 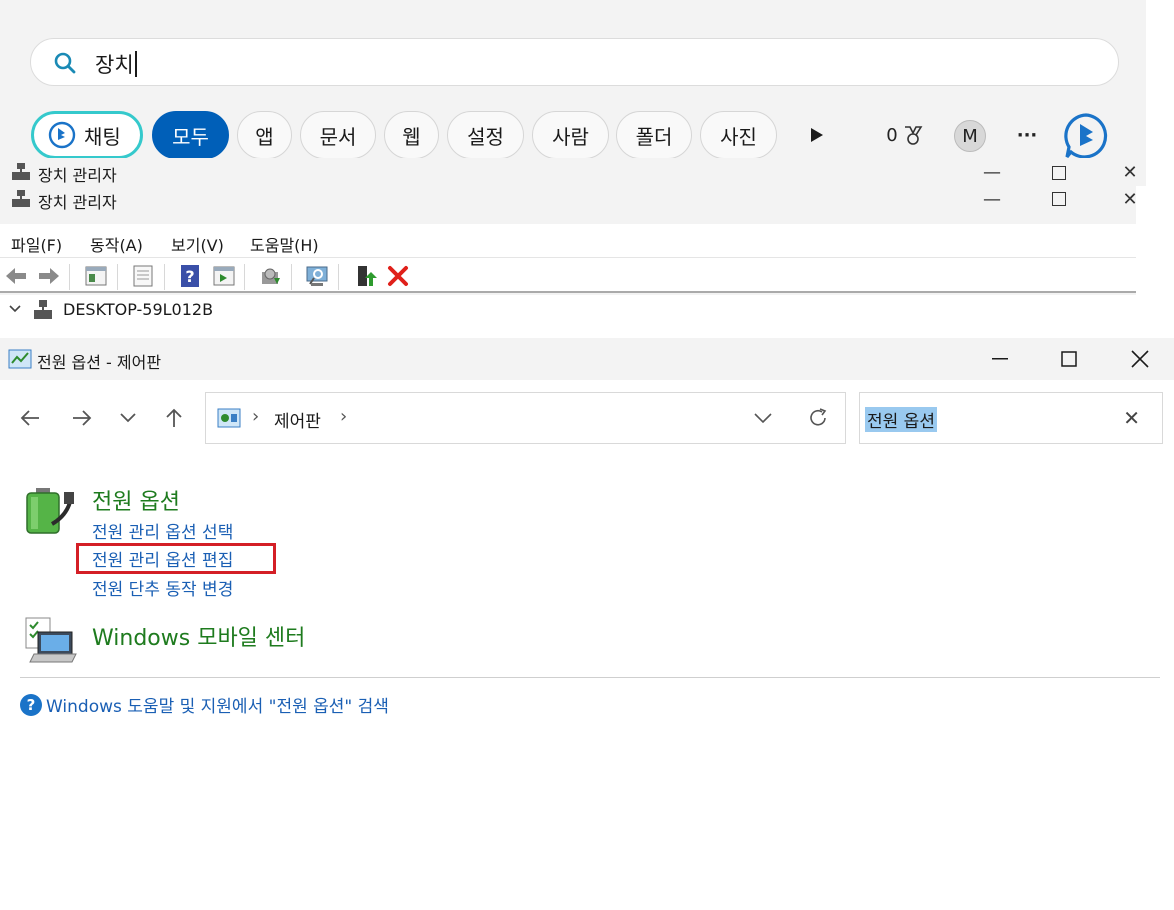 What do you see at coordinates (99, 362) in the screenshot?
I see `window-title: 전원 옵션 - 제어판` at bounding box center [99, 362].